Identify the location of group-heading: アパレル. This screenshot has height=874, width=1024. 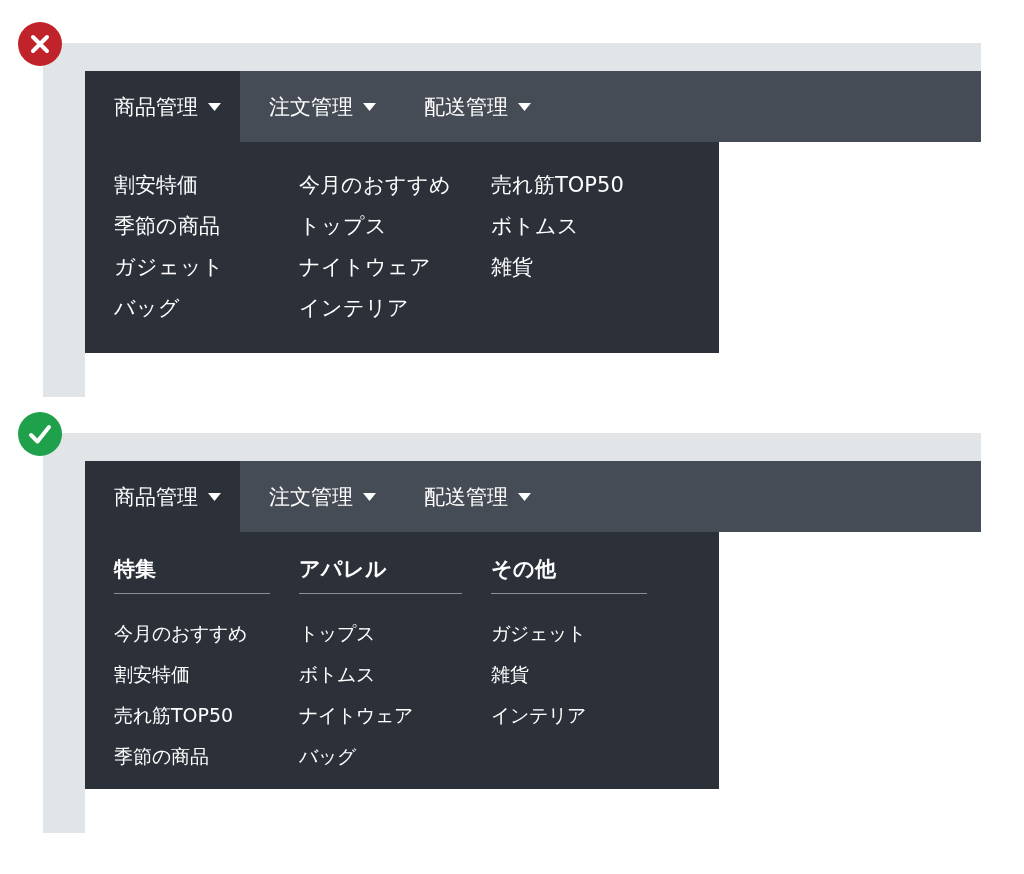
(343, 569).